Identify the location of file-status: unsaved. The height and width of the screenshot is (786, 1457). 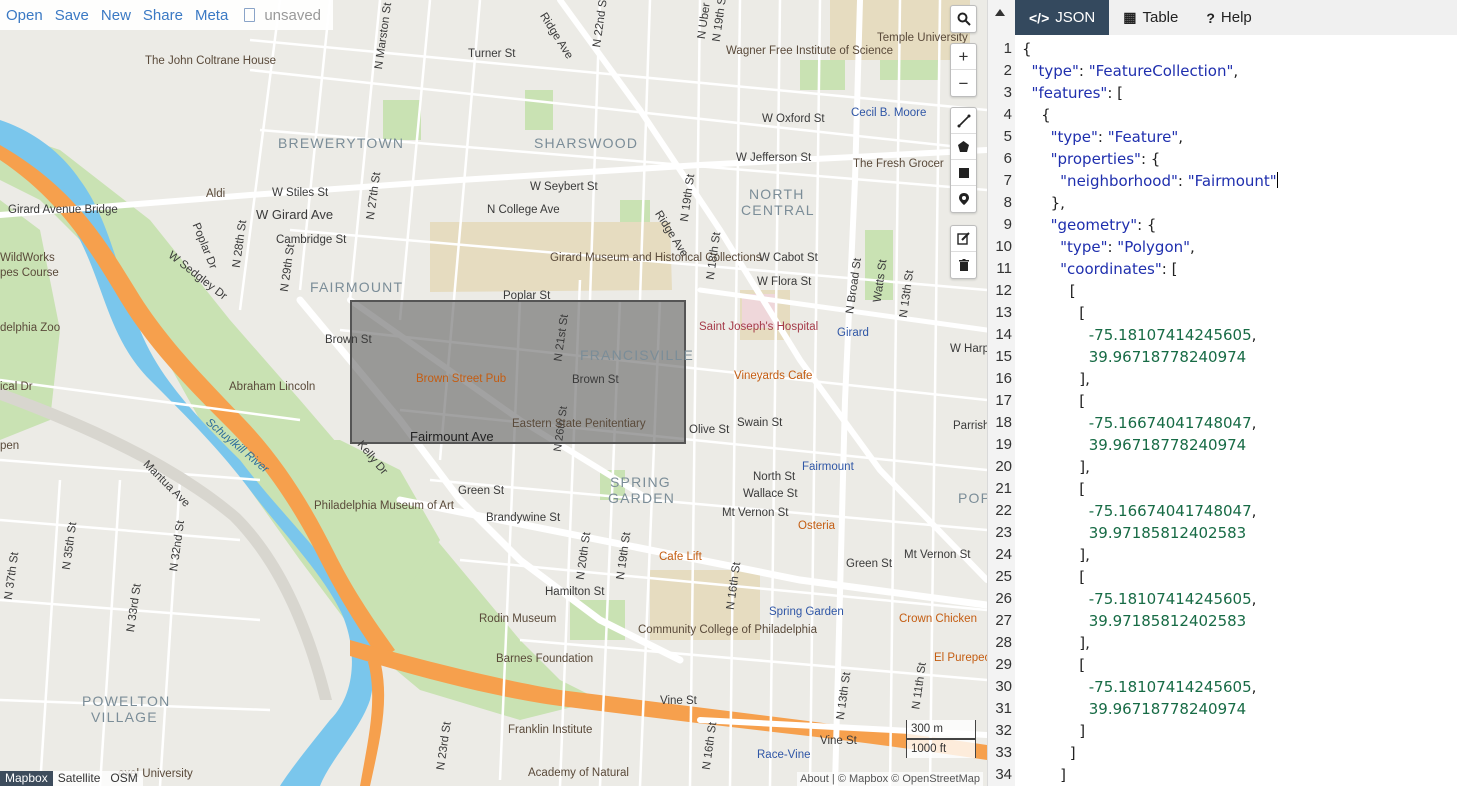
(277, 15).